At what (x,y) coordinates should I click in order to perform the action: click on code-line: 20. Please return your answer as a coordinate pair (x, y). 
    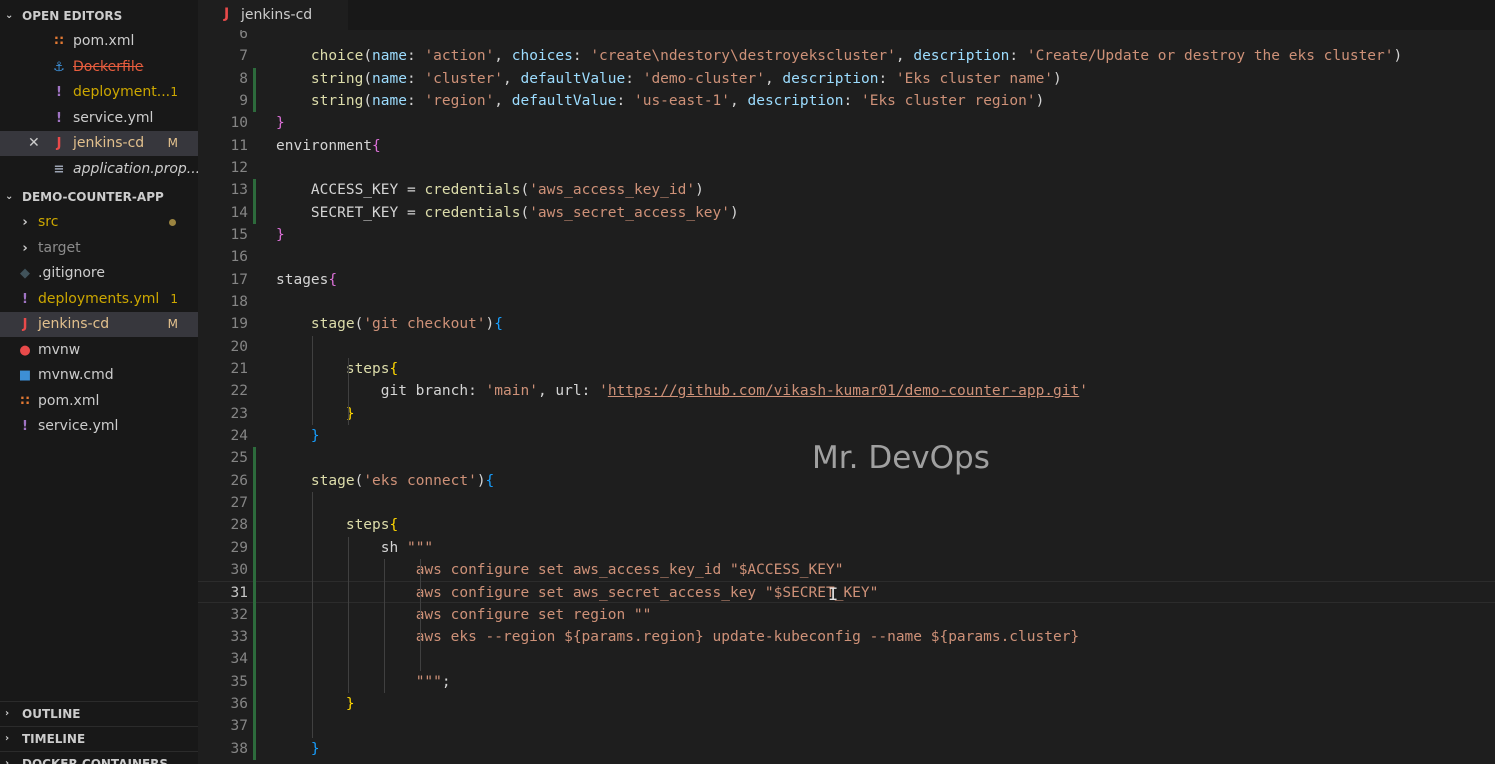
    Looking at the image, I should click on (846, 347).